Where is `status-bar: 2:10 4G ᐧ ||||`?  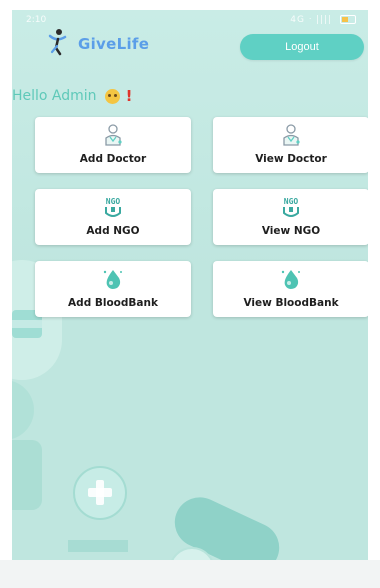
status-bar: 2:10 4G ᐧ |||| is located at coordinates (190, 20).